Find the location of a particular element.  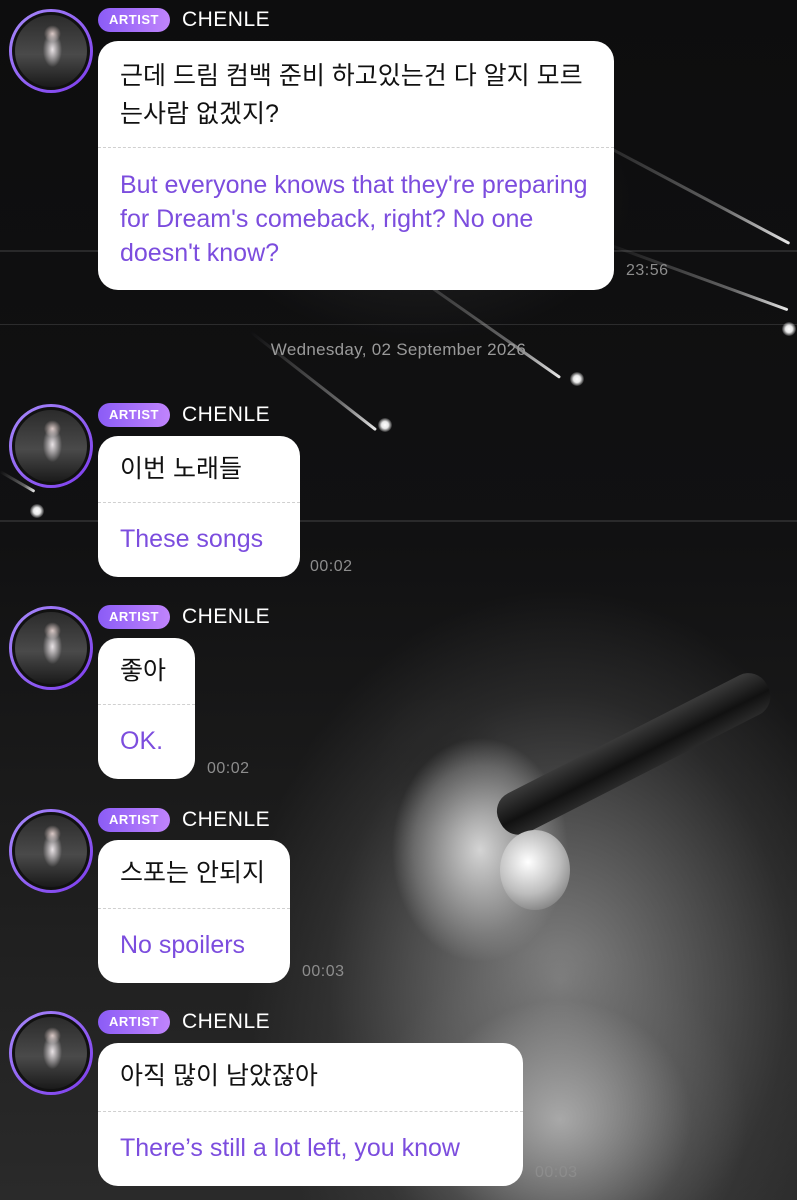

translation-text: OK. is located at coordinates (142, 741).